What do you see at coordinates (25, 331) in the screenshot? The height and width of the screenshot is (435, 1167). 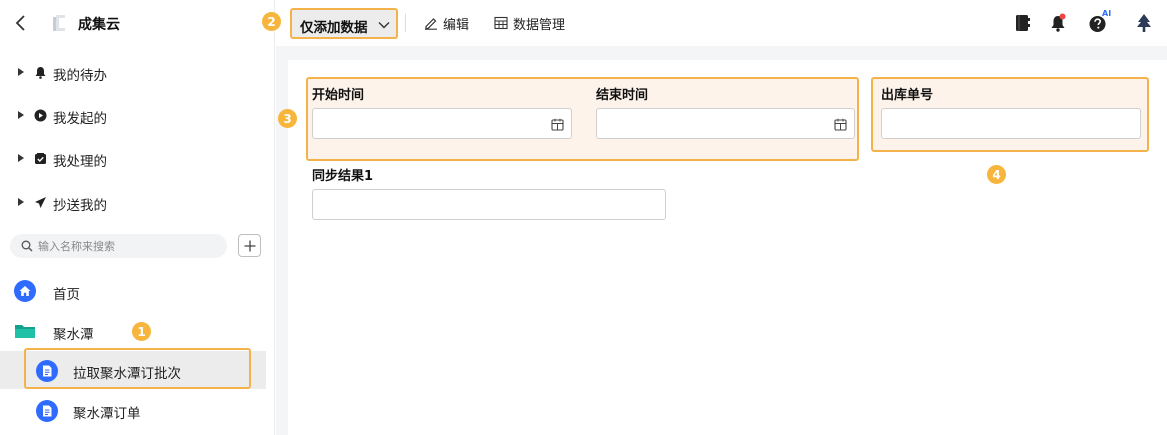 I see `folder-icon` at bounding box center [25, 331].